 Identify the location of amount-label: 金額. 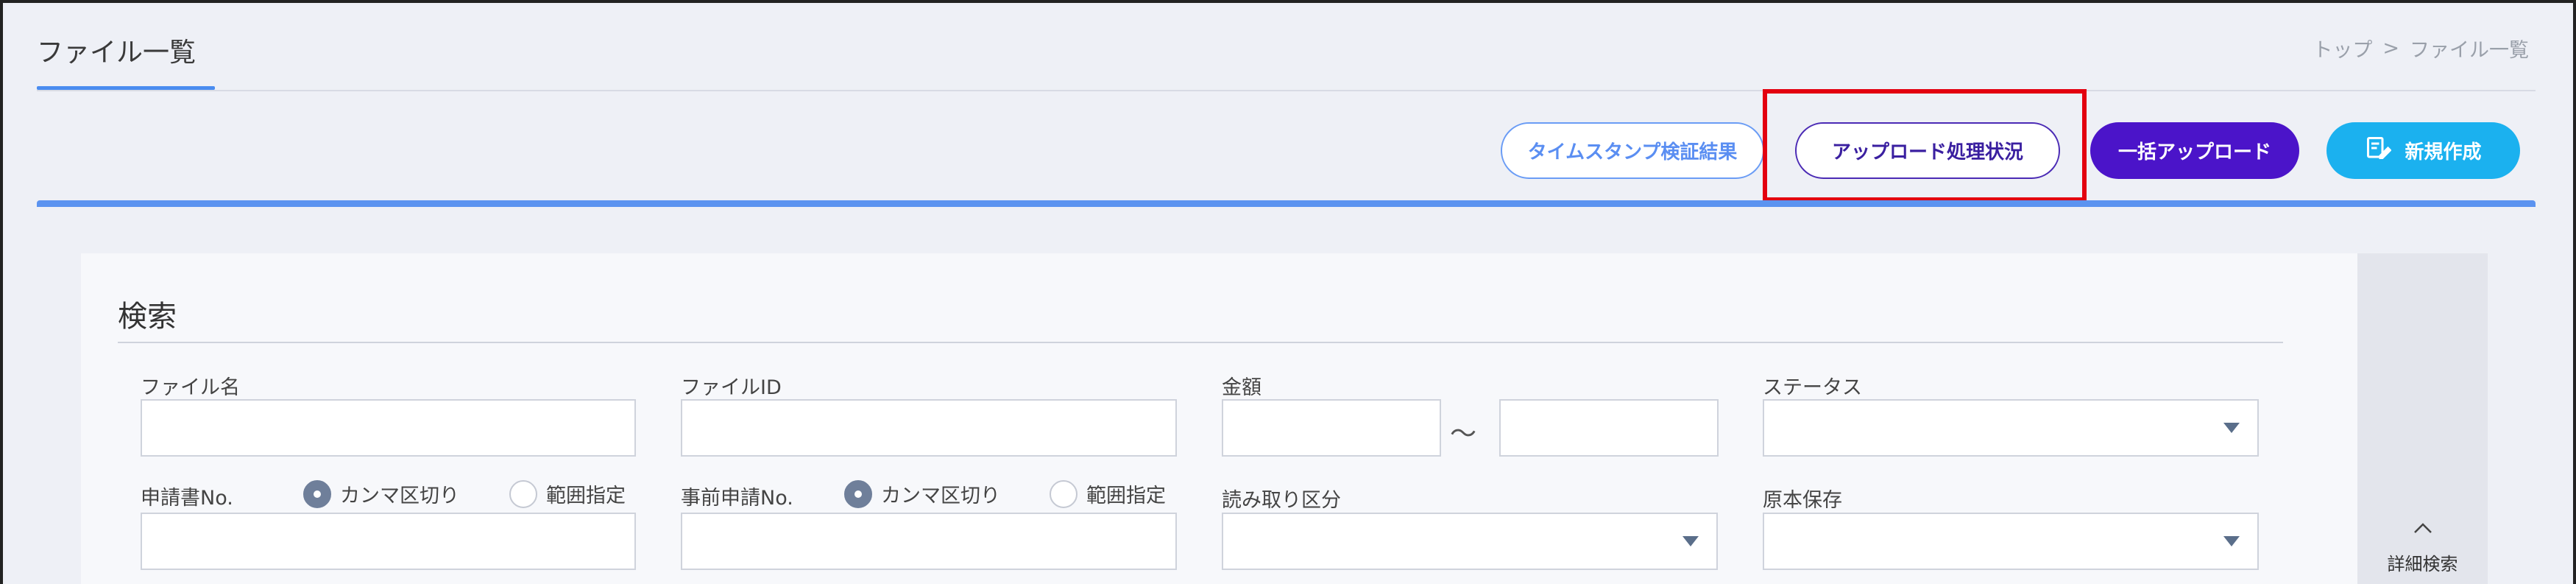
(1242, 388).